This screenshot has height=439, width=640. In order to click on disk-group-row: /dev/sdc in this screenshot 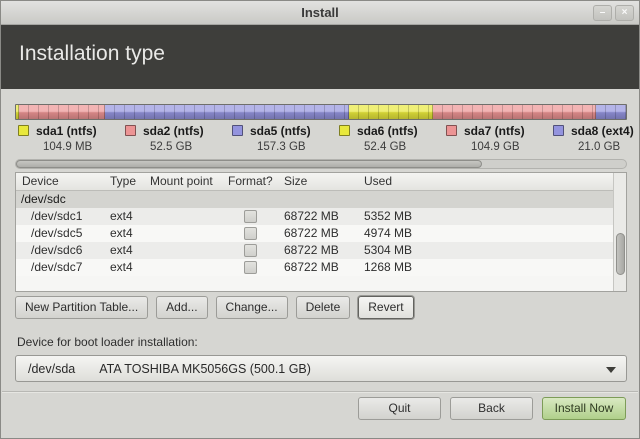, I will do `click(321, 199)`.